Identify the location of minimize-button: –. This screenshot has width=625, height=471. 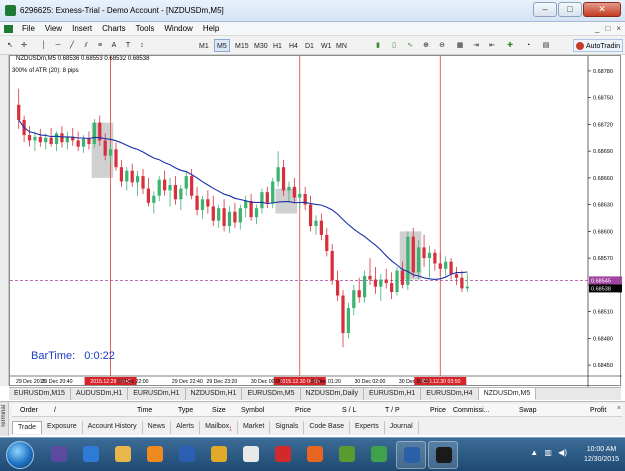
(545, 9).